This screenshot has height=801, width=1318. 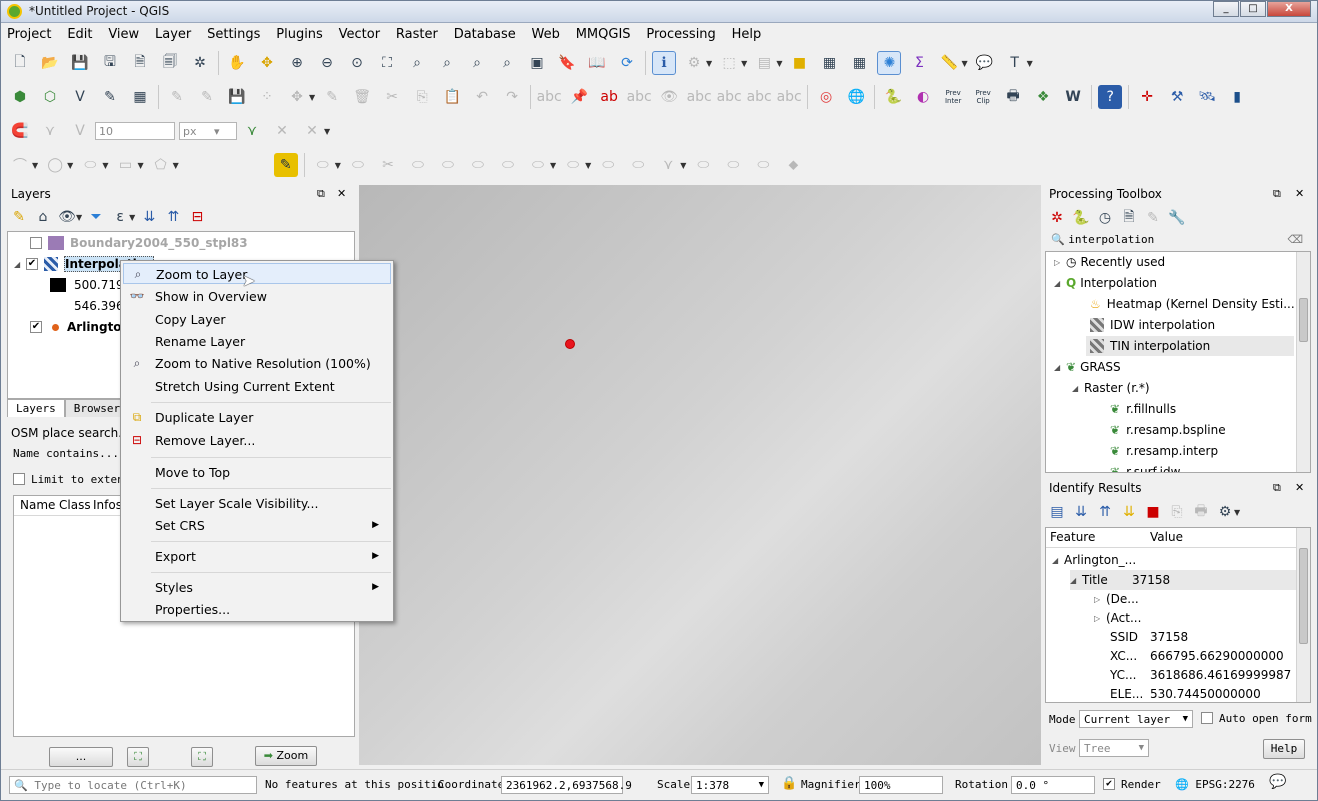 I want to click on layer-row-arlington: ✔ Arlington, so click(x=80, y=327).